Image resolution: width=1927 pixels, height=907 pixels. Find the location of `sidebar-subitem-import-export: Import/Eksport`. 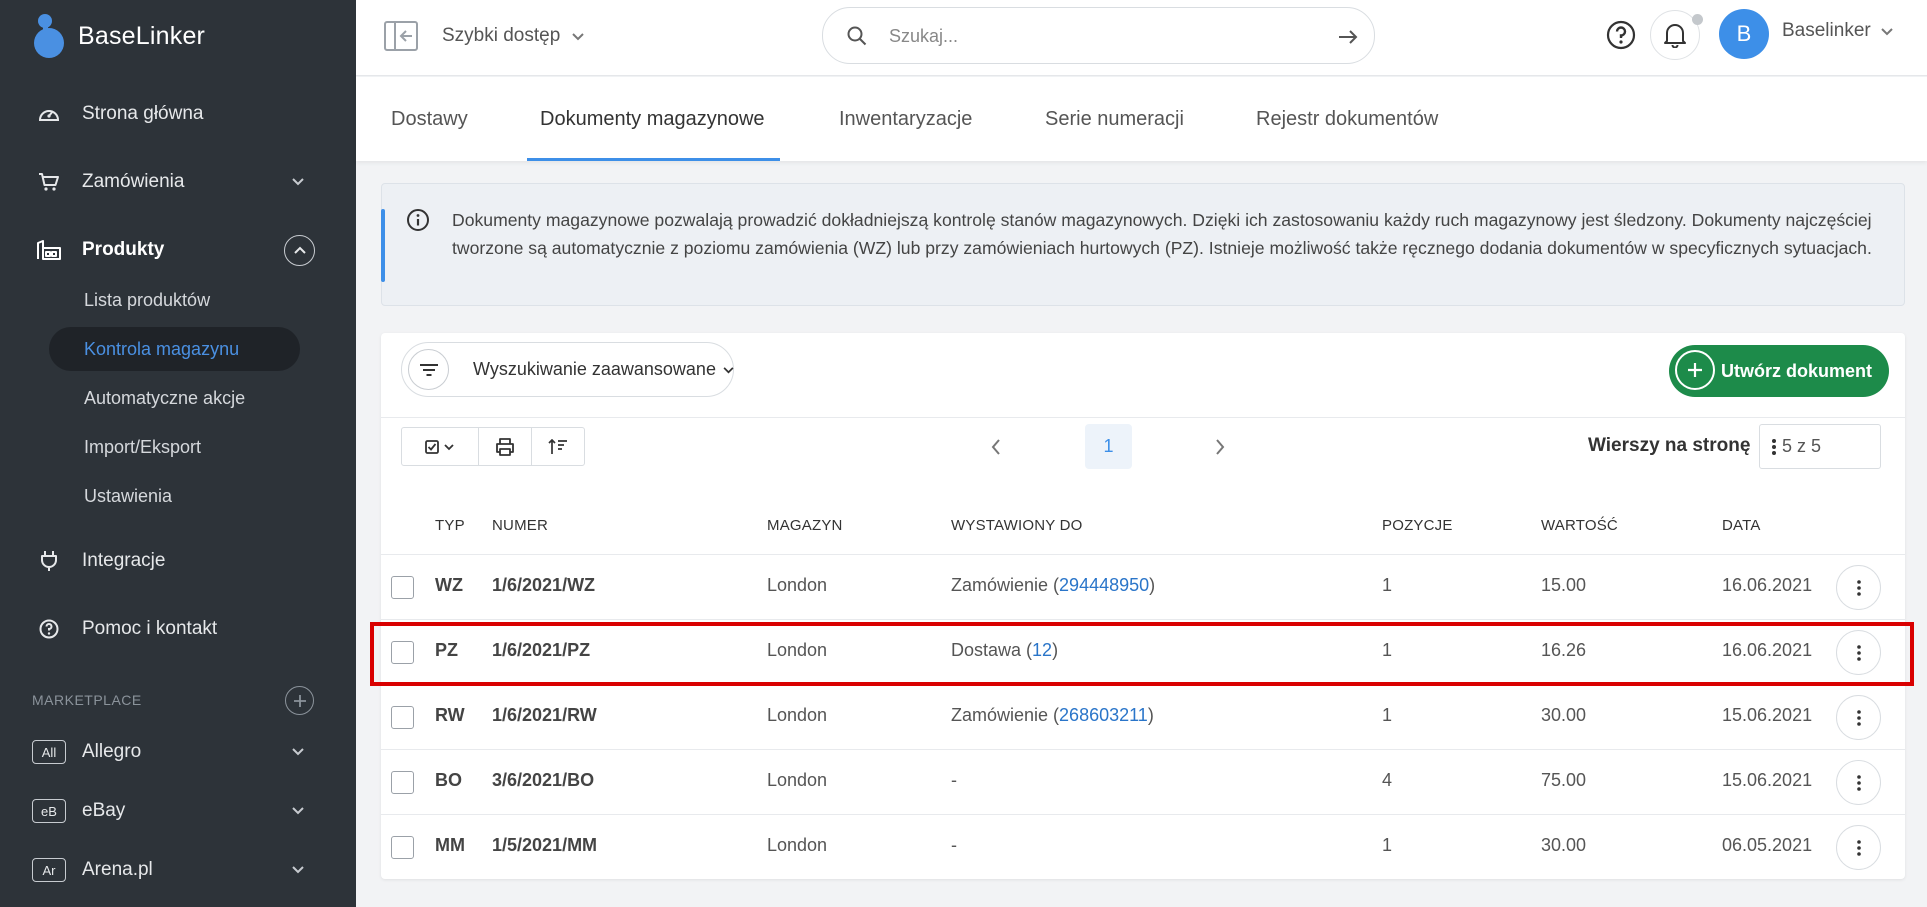

sidebar-subitem-import-export: Import/Eksport is located at coordinates (174, 447).